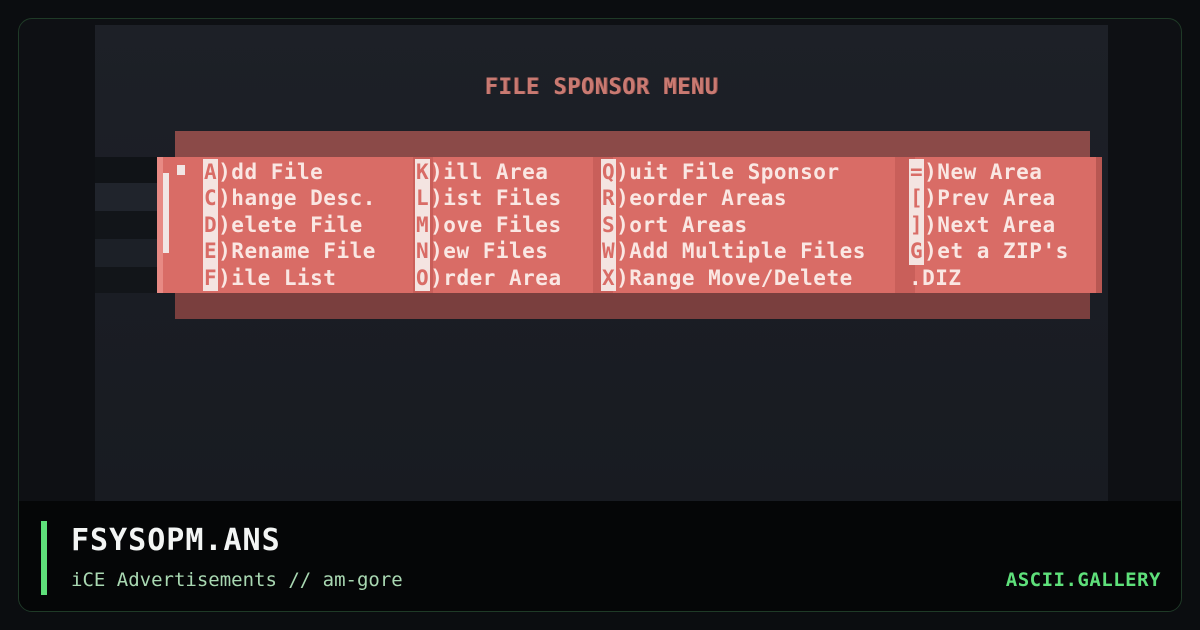 This screenshot has height=630, width=1200. What do you see at coordinates (601, 87) in the screenshot?
I see `menu-title: FILE SPONSOR MENU` at bounding box center [601, 87].